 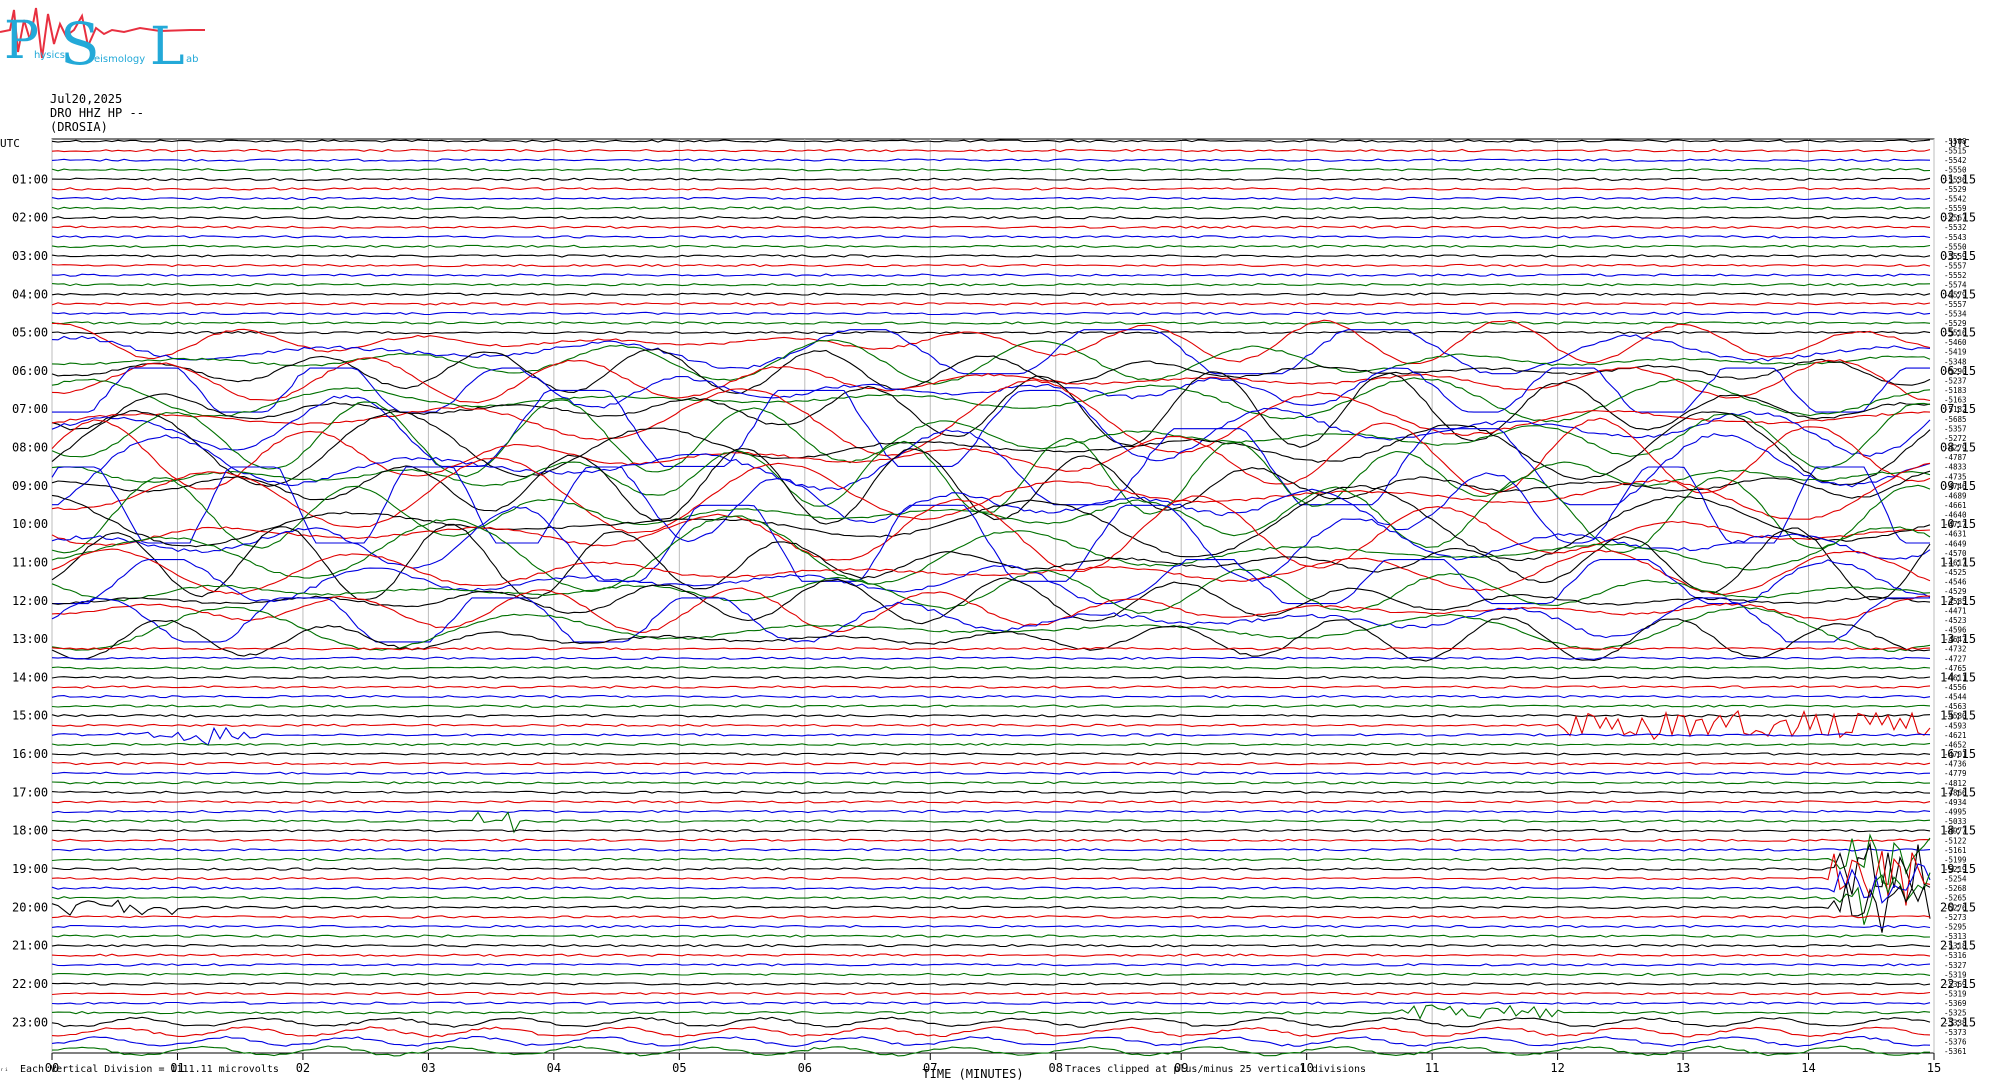 What do you see at coordinates (1955, 467) in the screenshot?
I see `trace-offset-label: -4833` at bounding box center [1955, 467].